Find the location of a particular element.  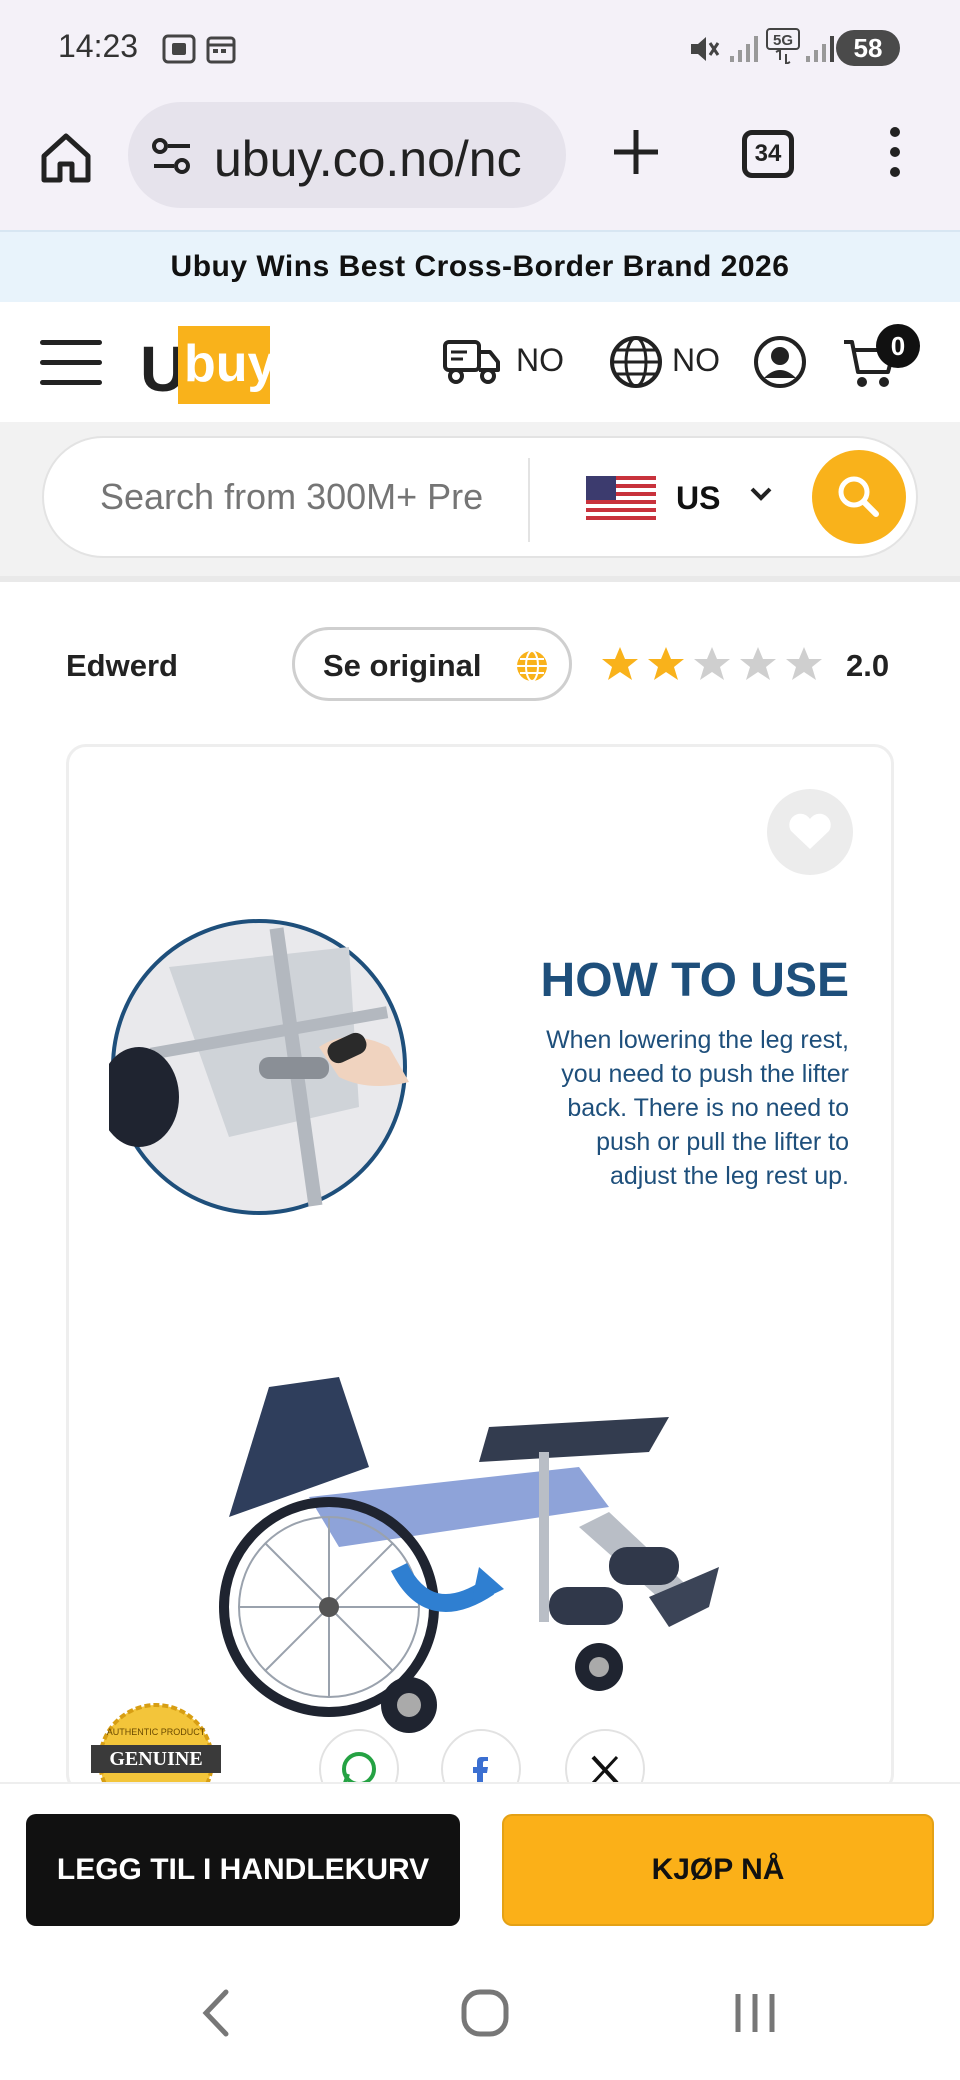

recents-icon is located at coordinates (755, 2013).